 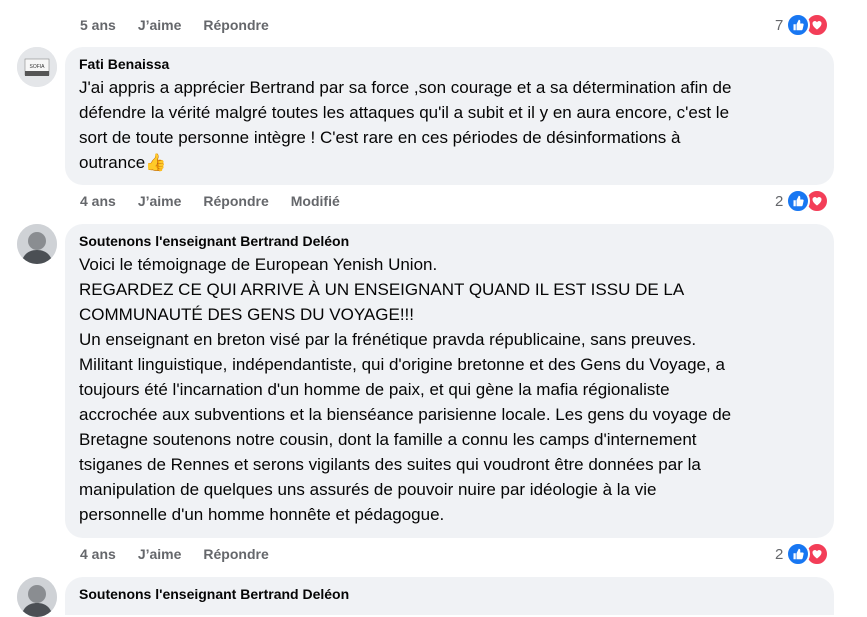 I want to click on avatar-fati-benaissa: SOFIA, so click(x=37, y=67).